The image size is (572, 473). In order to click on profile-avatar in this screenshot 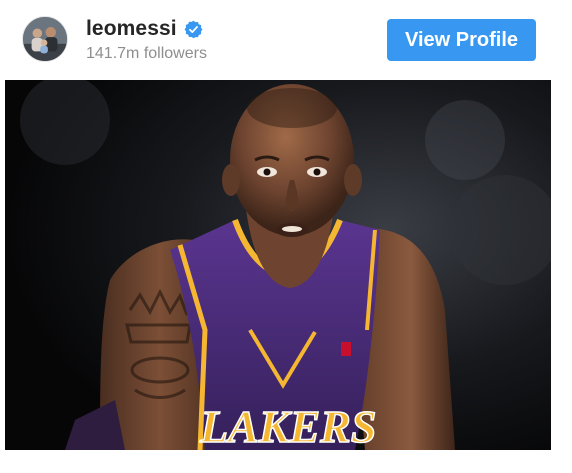, I will do `click(45, 39)`.